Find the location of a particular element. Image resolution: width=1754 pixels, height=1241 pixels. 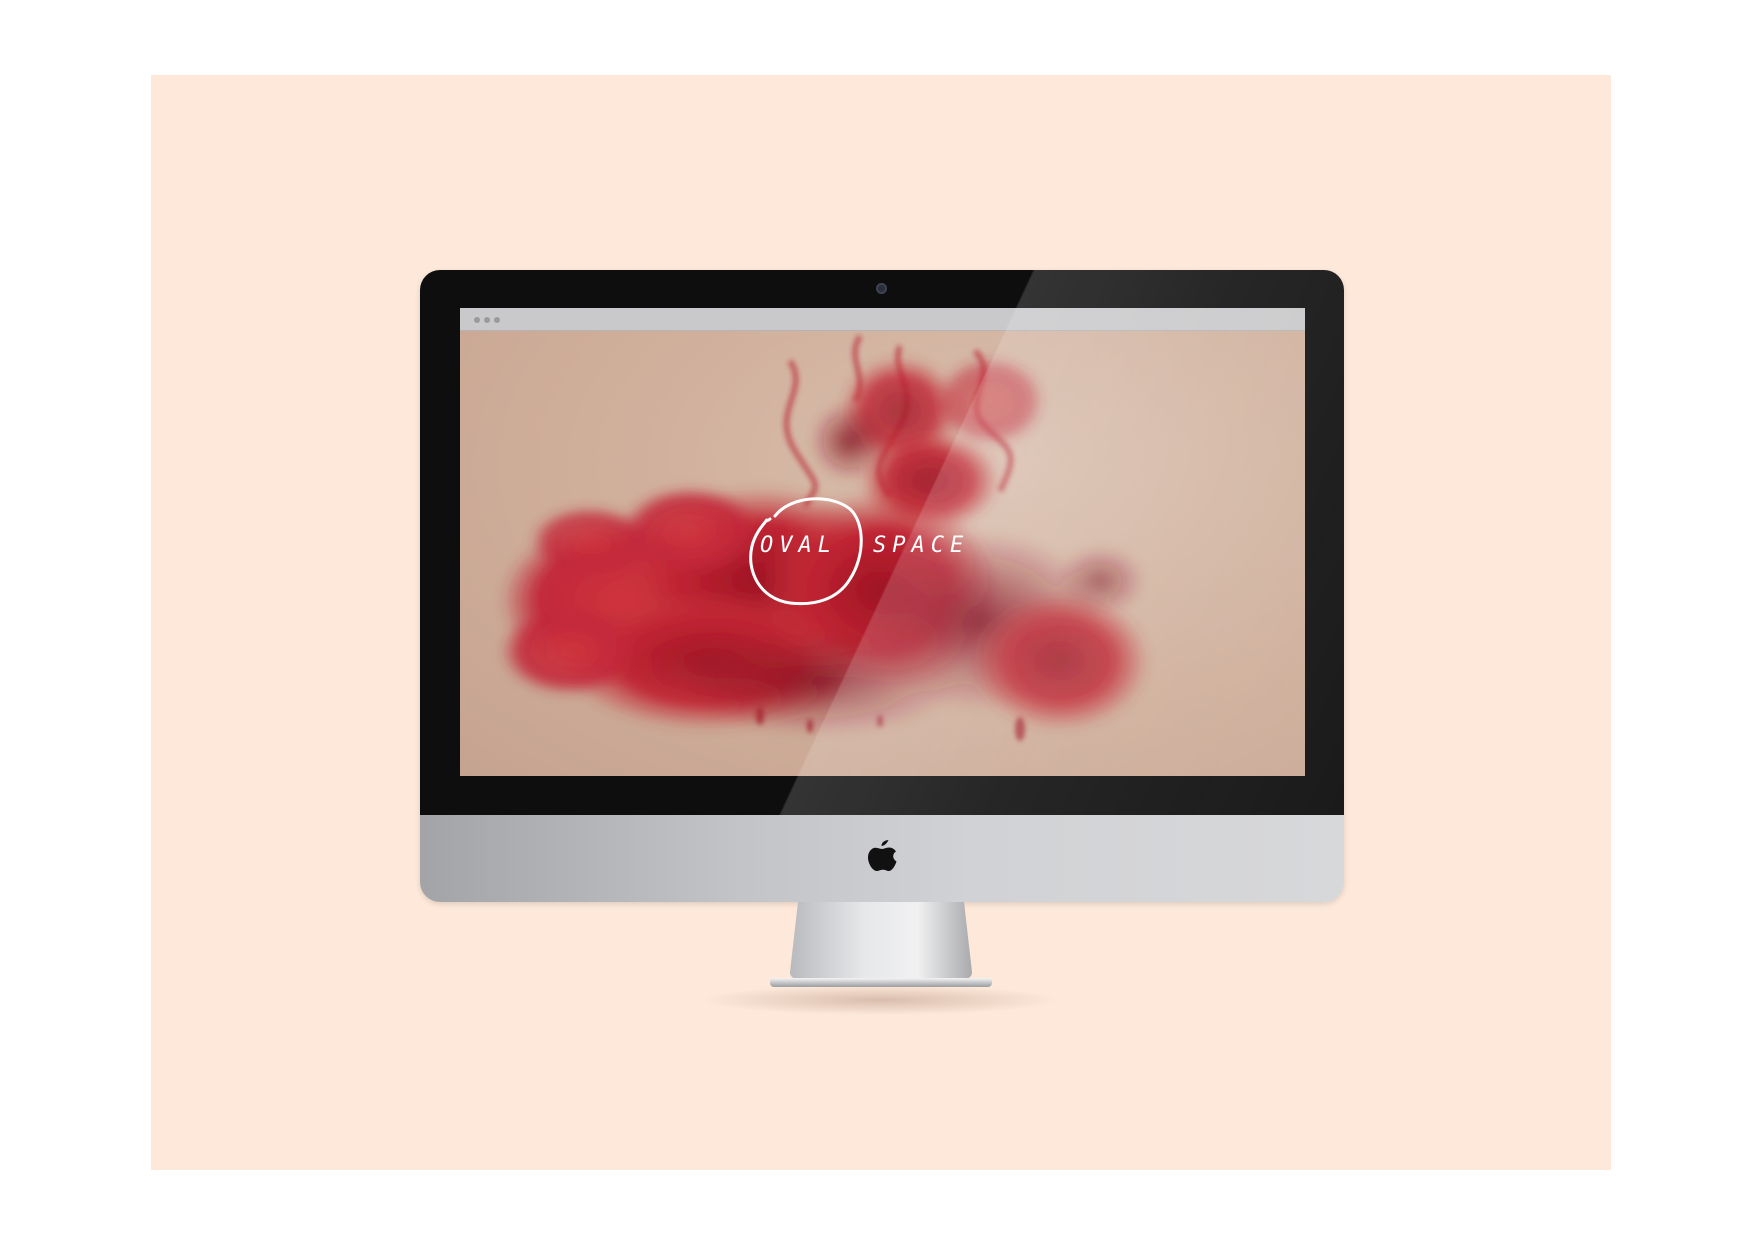

monitor-chin is located at coordinates (882, 858).